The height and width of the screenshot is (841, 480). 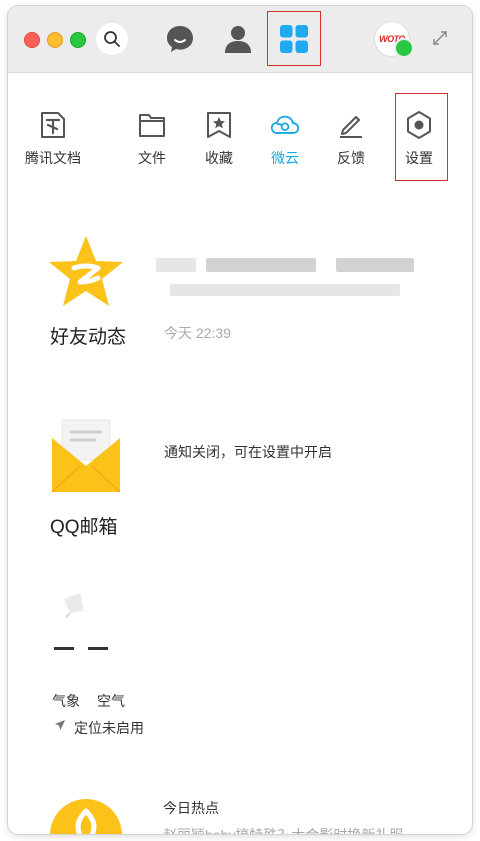 I want to click on temperature-placeholder, so click(x=82, y=648).